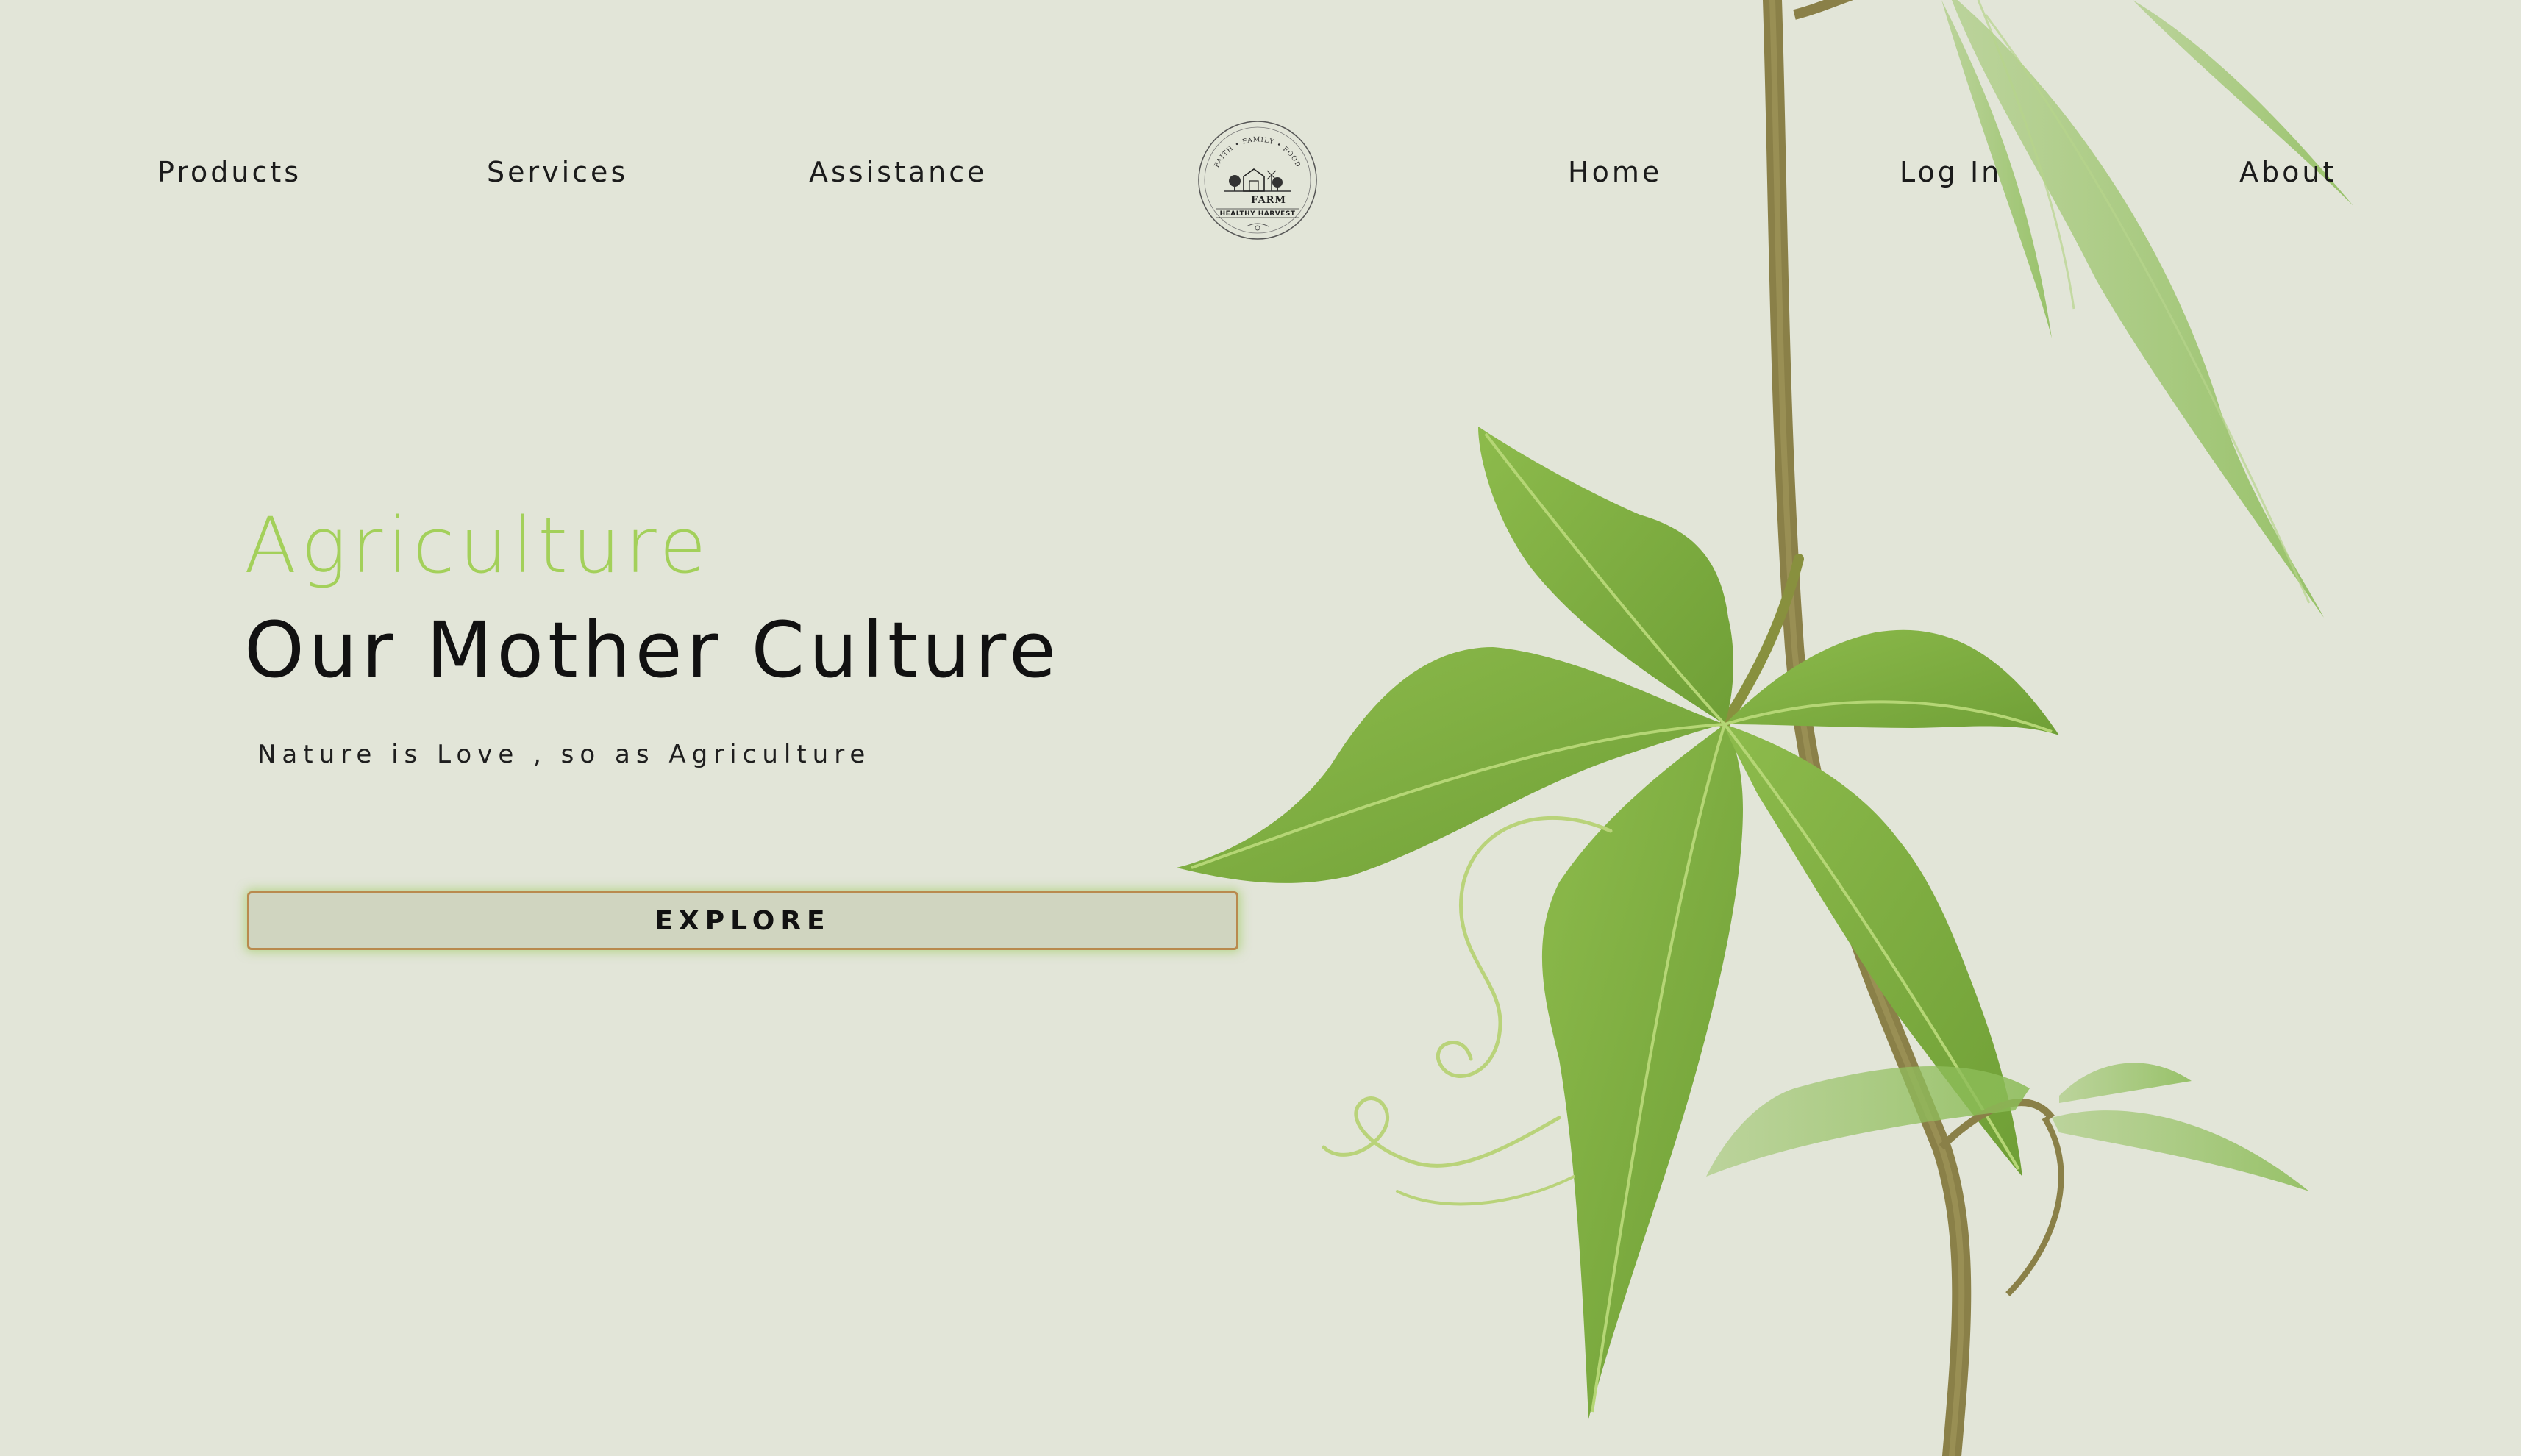  Describe the element at coordinates (1269, 200) in the screenshot. I see `logo-farm-text: FARM` at that location.